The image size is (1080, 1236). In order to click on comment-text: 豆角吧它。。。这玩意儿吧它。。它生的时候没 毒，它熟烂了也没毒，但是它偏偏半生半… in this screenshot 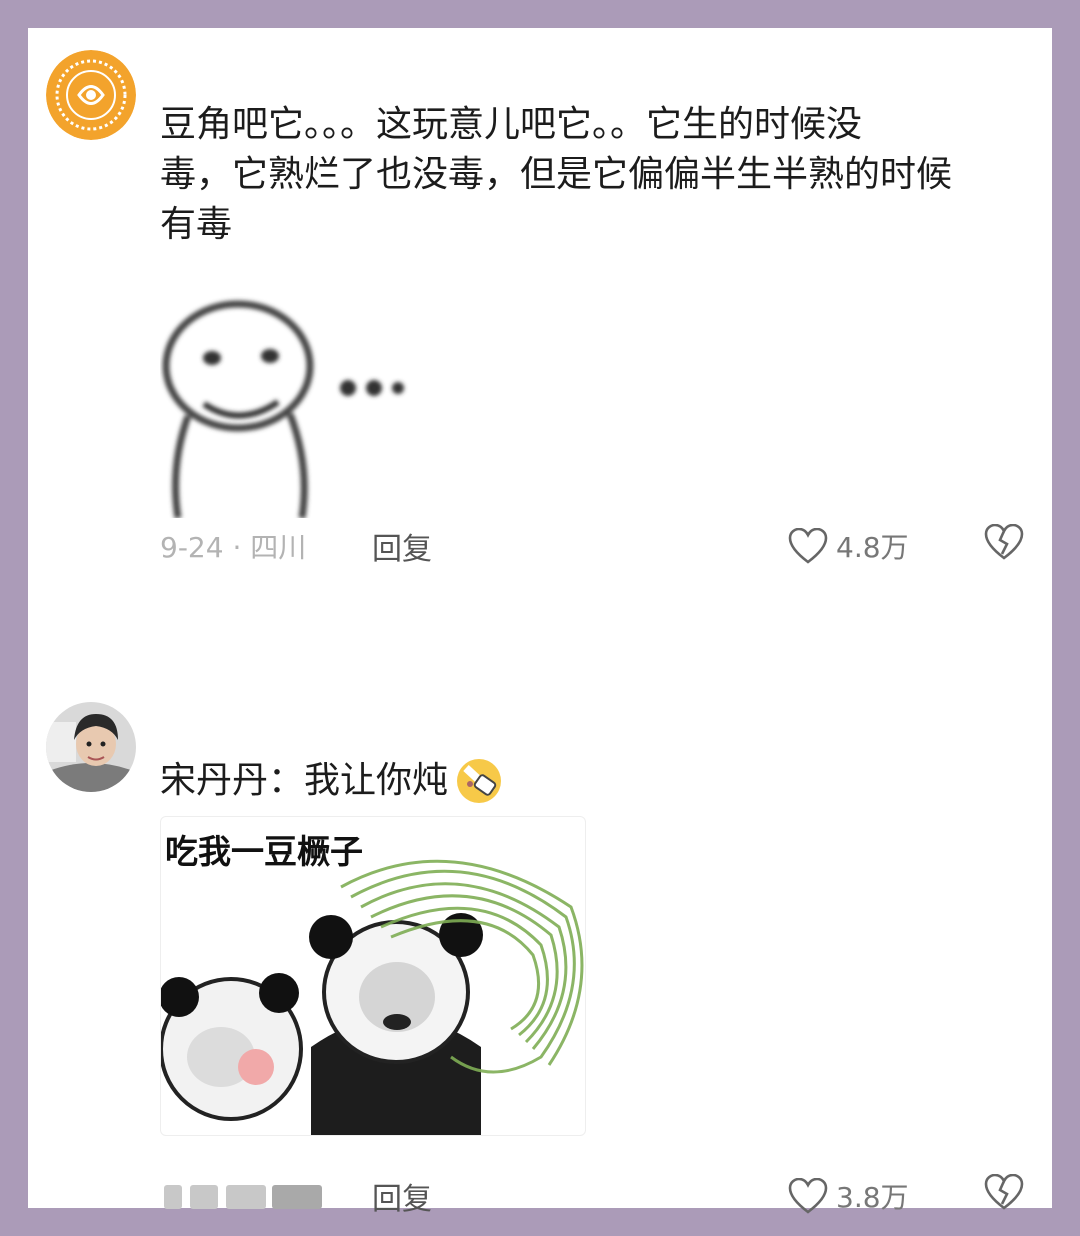, I will do `click(590, 175)`.